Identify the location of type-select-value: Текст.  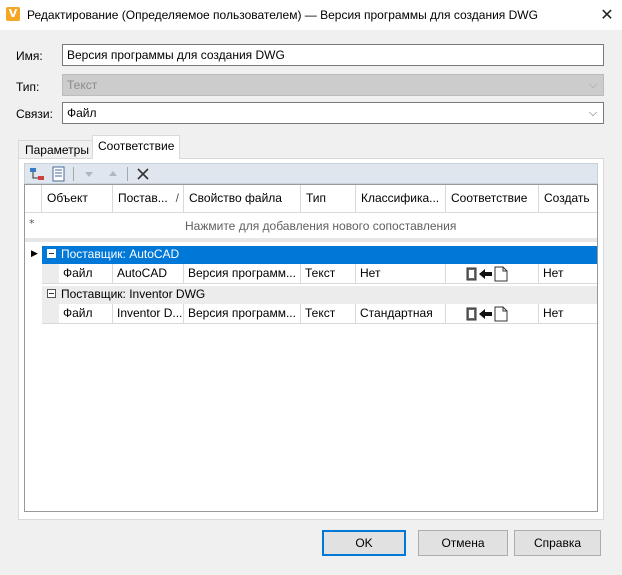
(82, 85).